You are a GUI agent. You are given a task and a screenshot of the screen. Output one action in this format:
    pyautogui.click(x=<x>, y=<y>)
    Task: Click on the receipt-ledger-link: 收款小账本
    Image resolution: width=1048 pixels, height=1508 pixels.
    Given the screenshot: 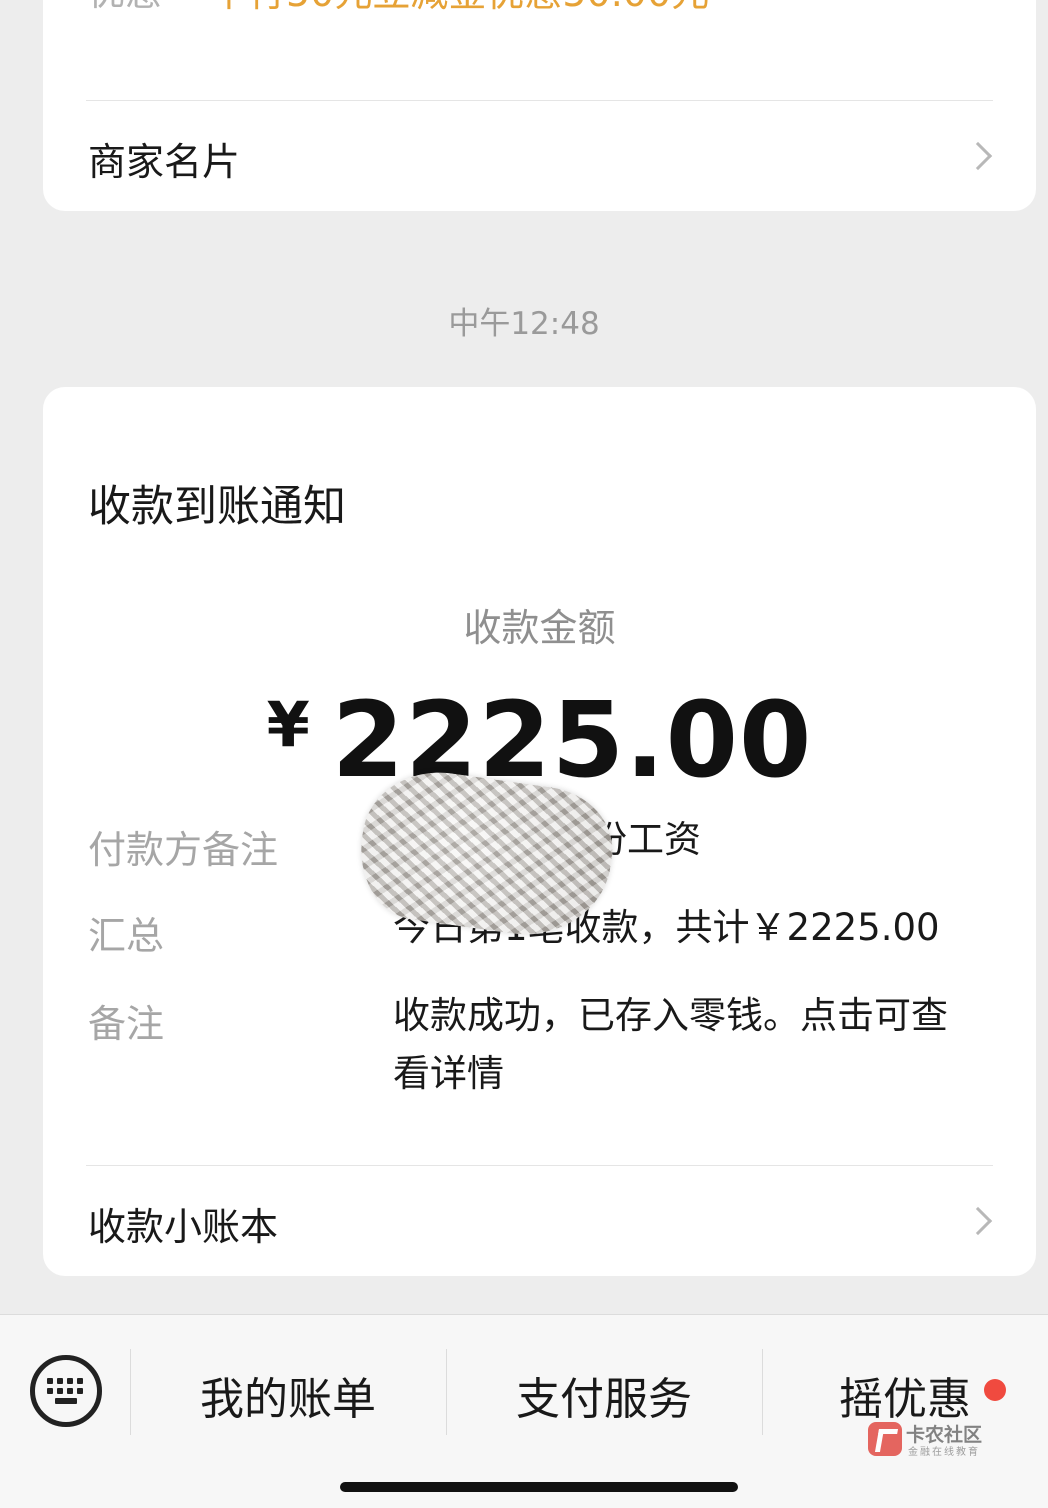 What is the action you would take?
    pyautogui.click(x=539, y=1221)
    